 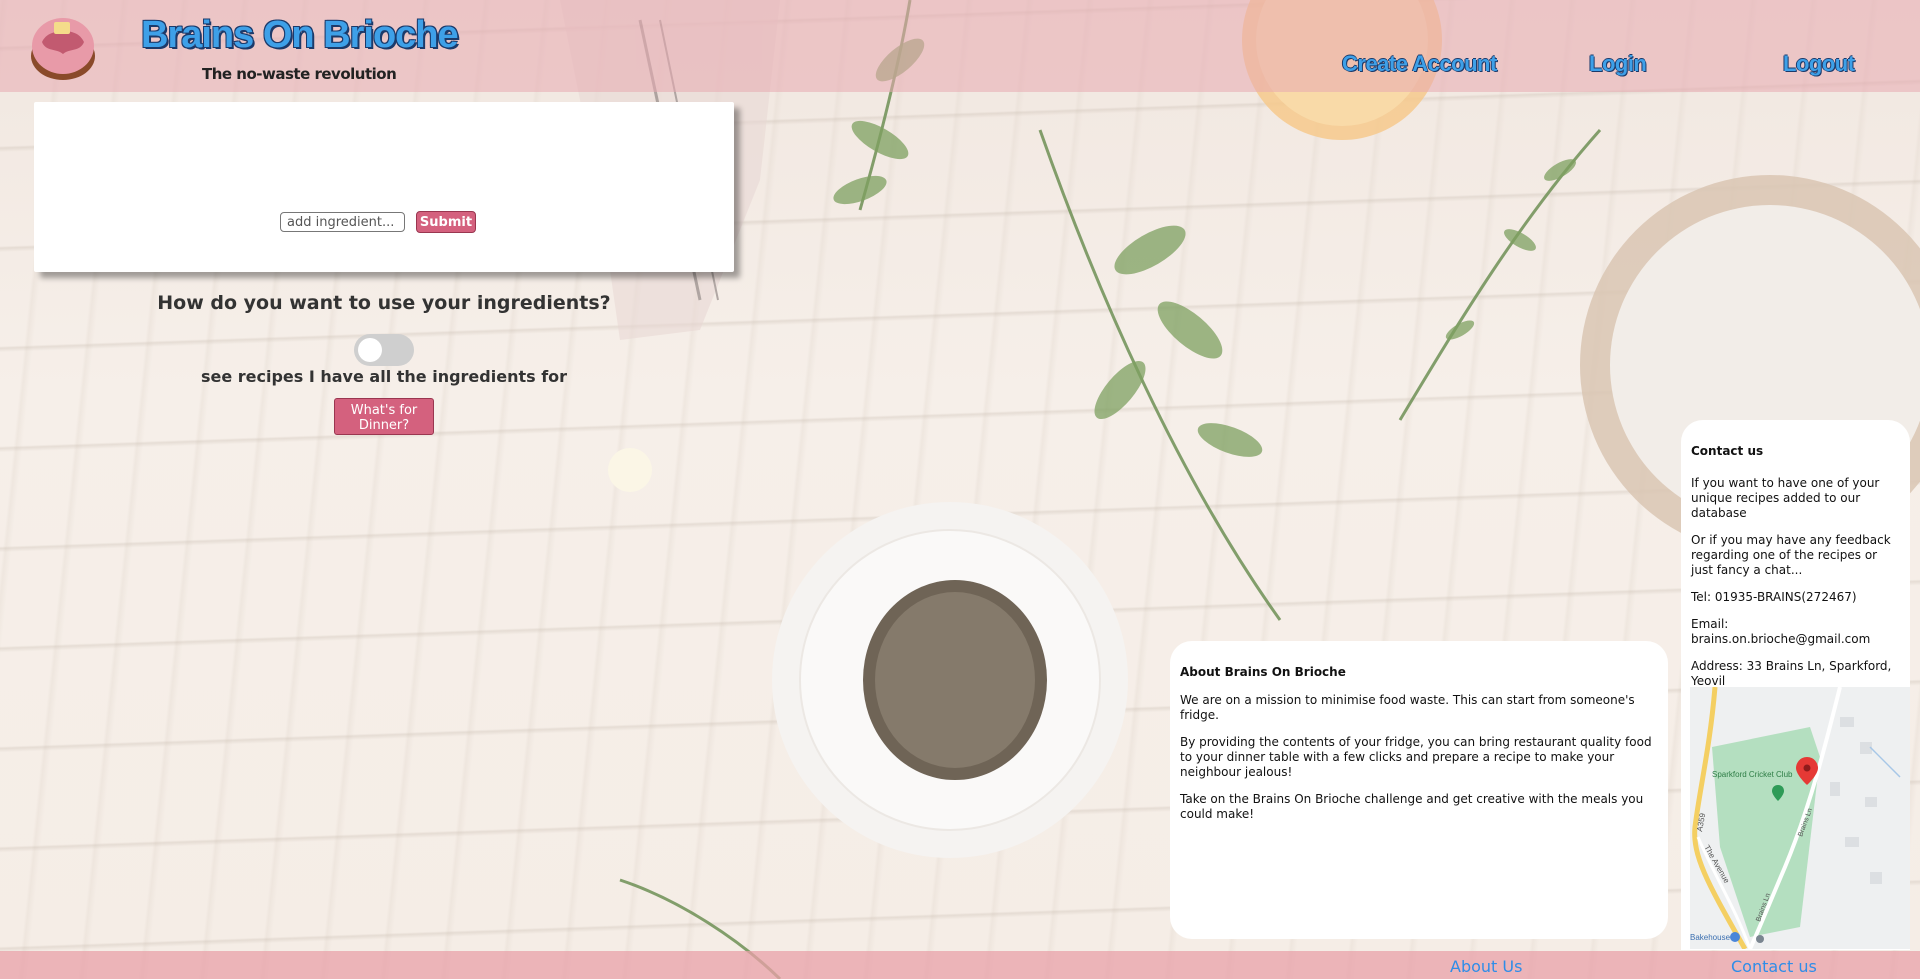 What do you see at coordinates (1419, 64) in the screenshot?
I see `create-account-link: Create Account` at bounding box center [1419, 64].